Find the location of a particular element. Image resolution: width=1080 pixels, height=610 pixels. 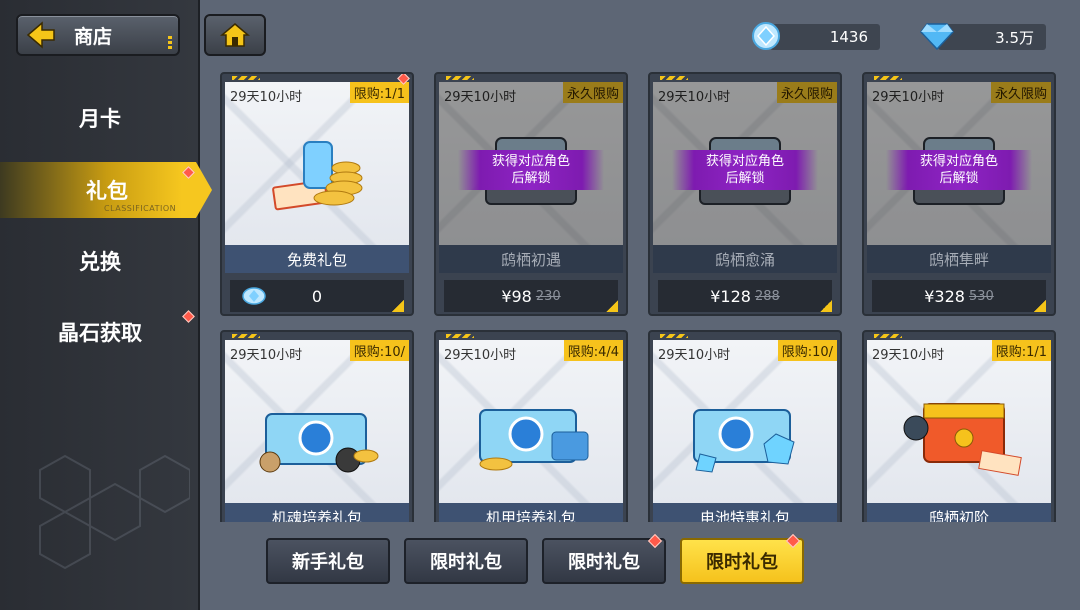

gift-pack-card: 29天10小时 限购:10/ 机魂培养礼包 is located at coordinates (317, 426).